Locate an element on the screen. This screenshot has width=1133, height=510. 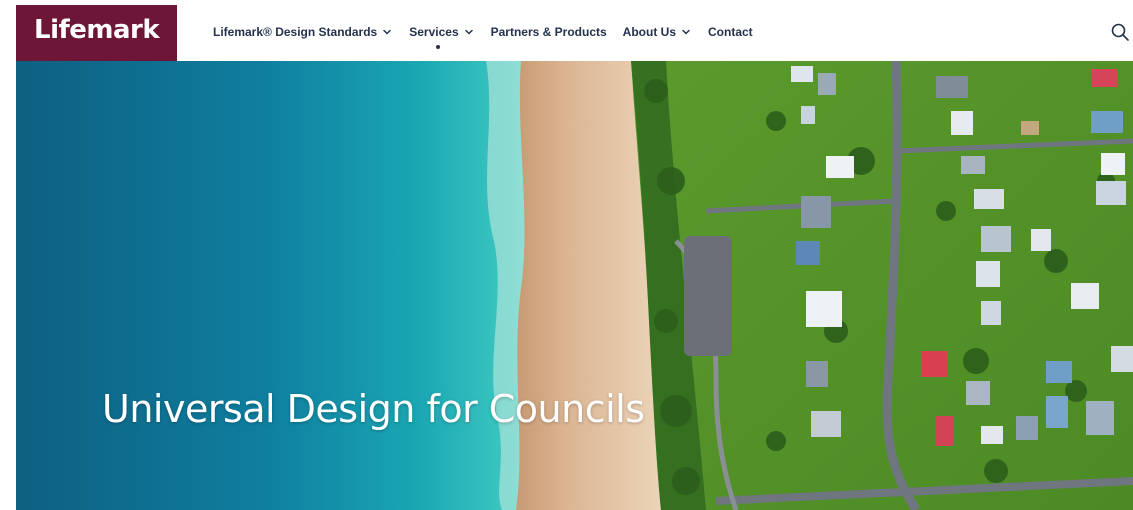
nav-item-contact: Contact is located at coordinates (730, 32).